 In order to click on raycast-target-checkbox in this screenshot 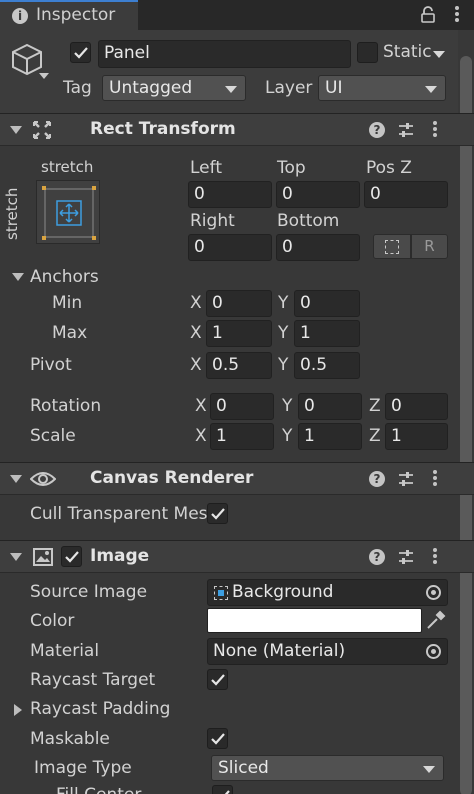, I will do `click(217, 679)`.